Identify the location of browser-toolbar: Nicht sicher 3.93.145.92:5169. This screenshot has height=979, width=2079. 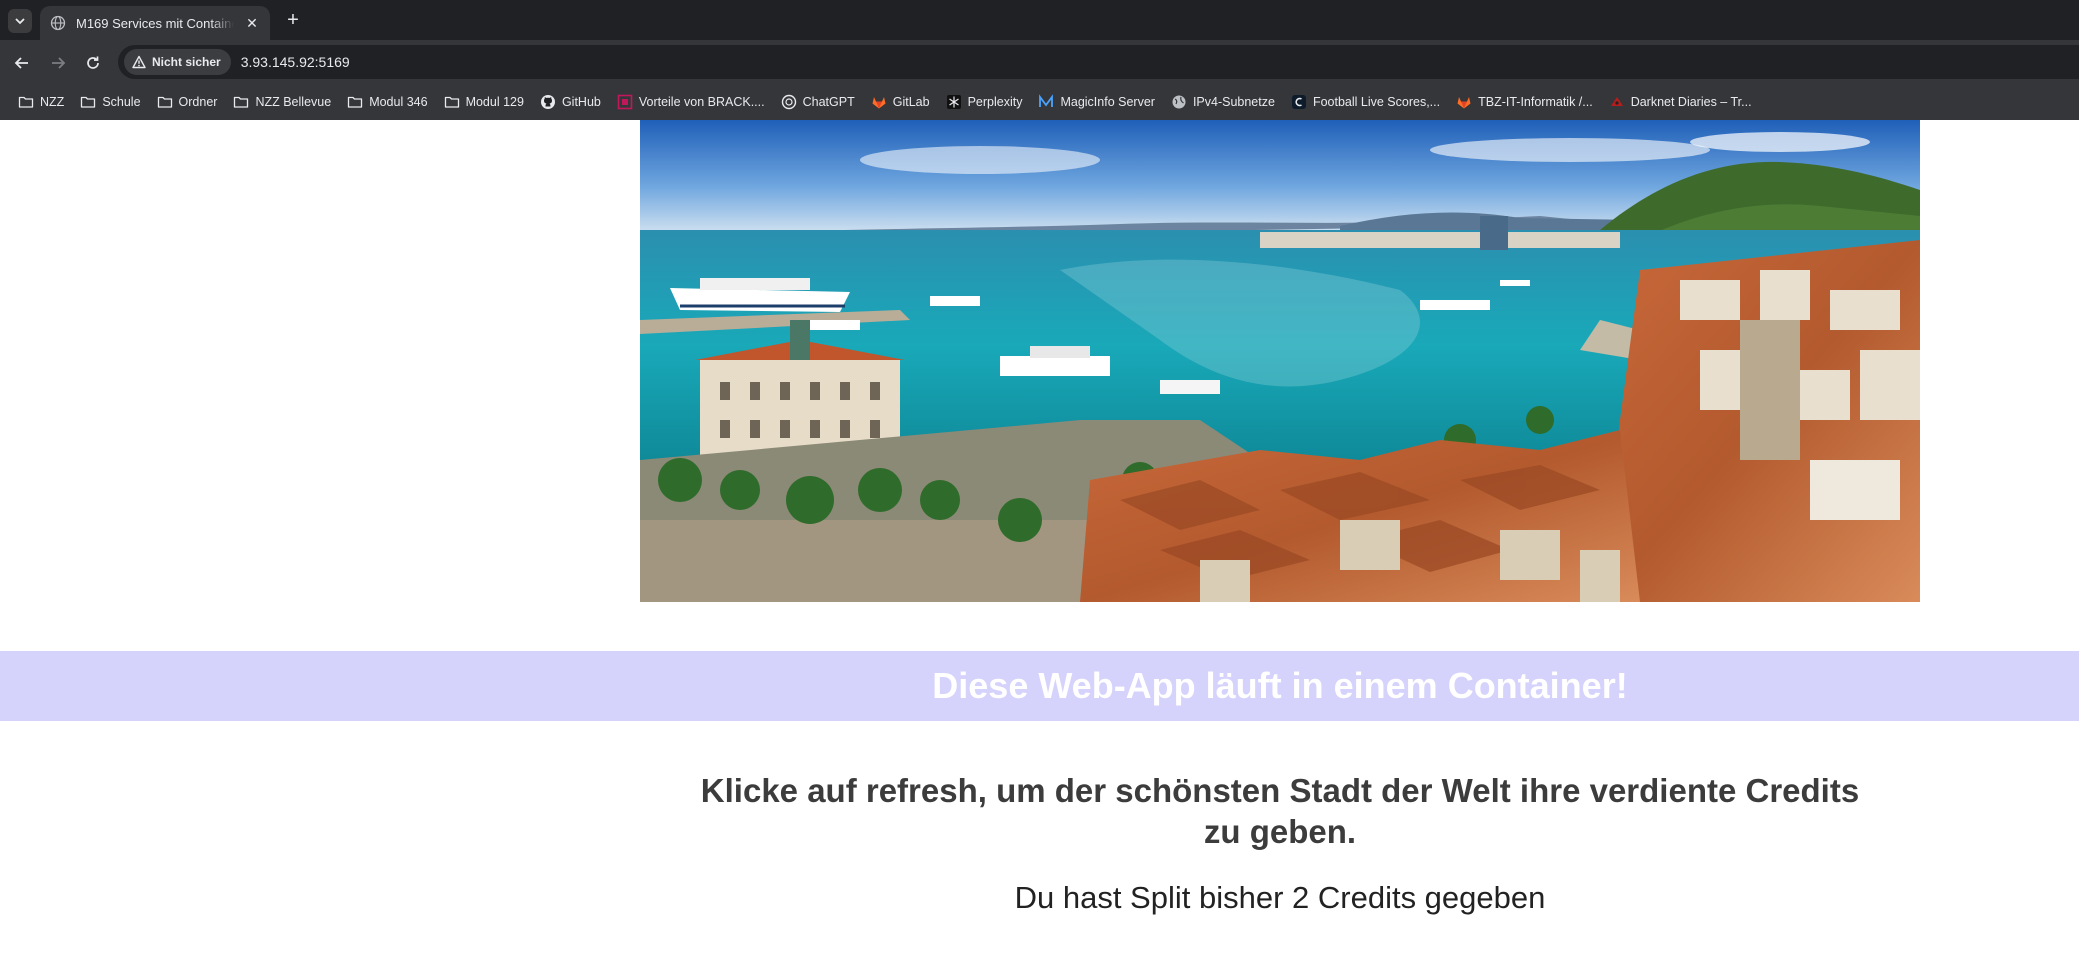
(1039, 62).